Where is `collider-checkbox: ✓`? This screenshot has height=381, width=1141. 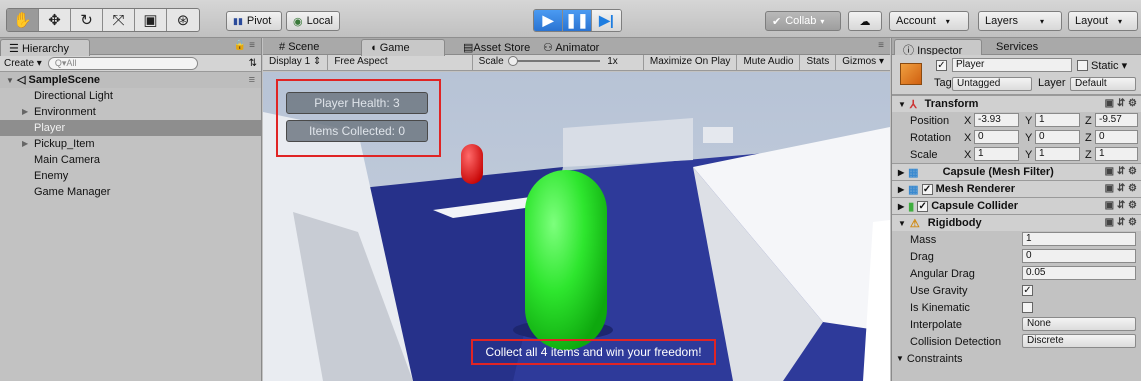
collider-checkbox: ✓ is located at coordinates (923, 206).